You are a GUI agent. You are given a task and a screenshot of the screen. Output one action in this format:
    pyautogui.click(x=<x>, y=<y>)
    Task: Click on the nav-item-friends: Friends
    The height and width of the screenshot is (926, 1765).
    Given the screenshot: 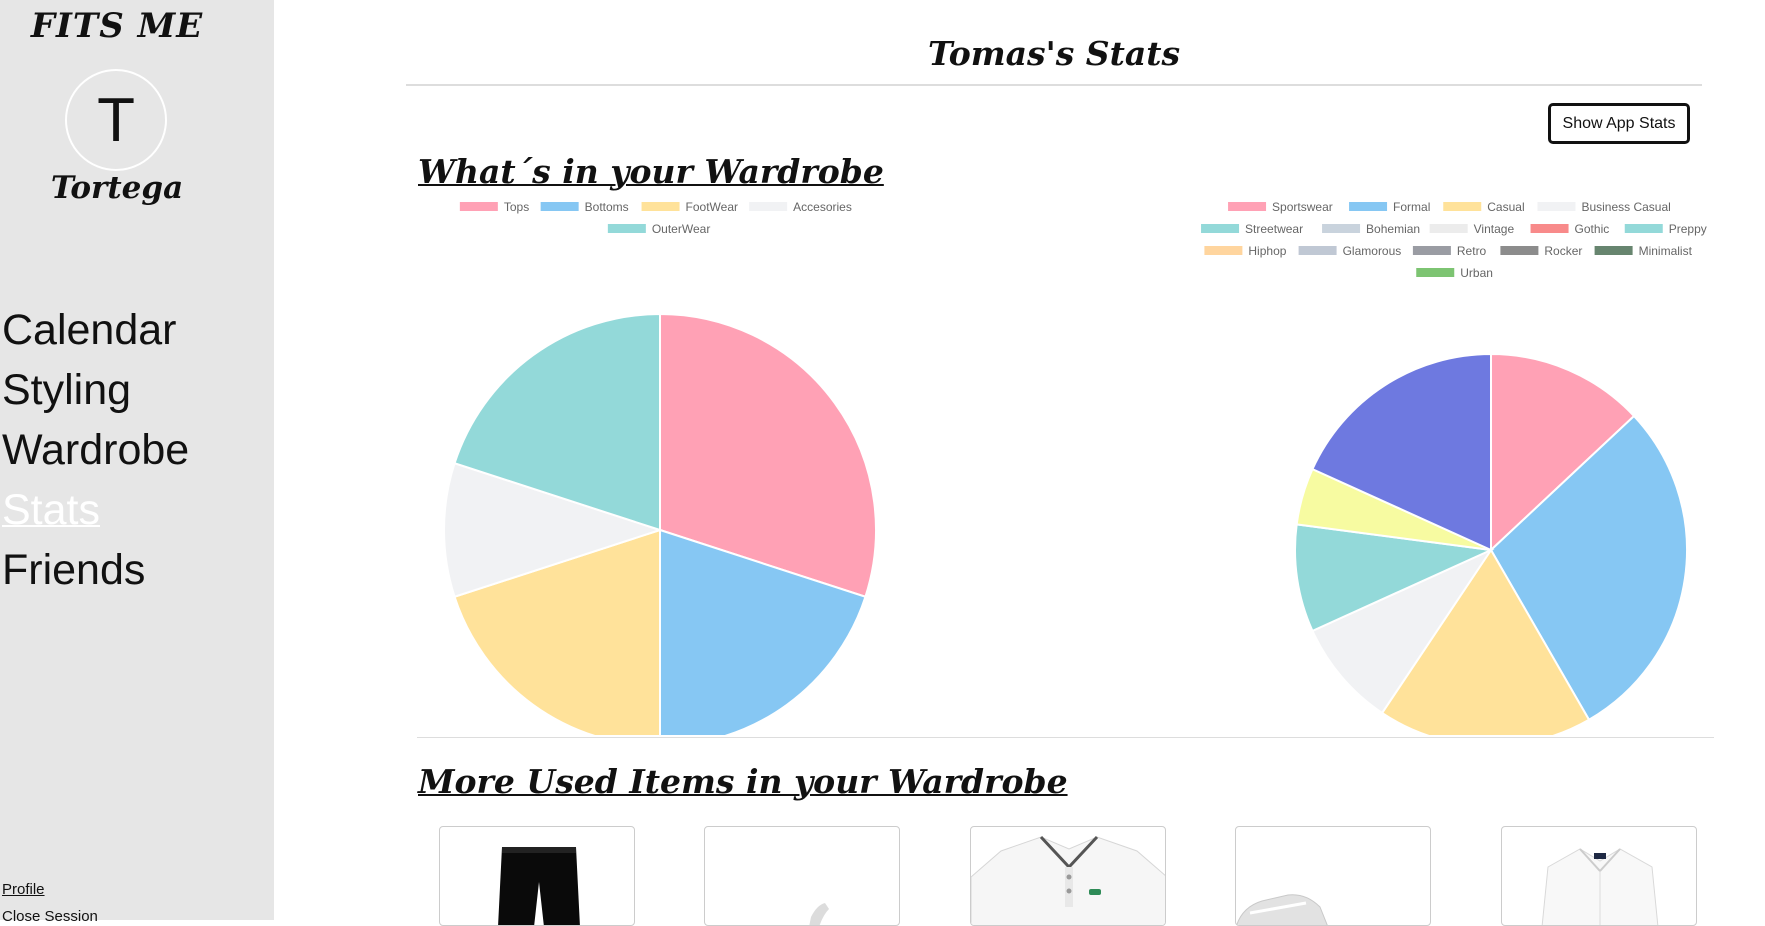 What is the action you would take?
    pyautogui.click(x=95, y=570)
    